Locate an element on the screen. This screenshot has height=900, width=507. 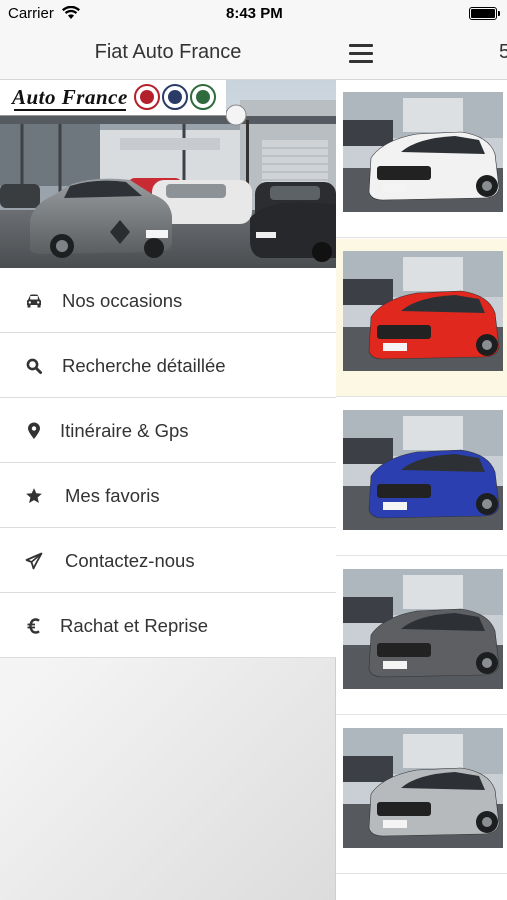
menu-item-2: Recherche détaillée is located at coordinates (168, 365).